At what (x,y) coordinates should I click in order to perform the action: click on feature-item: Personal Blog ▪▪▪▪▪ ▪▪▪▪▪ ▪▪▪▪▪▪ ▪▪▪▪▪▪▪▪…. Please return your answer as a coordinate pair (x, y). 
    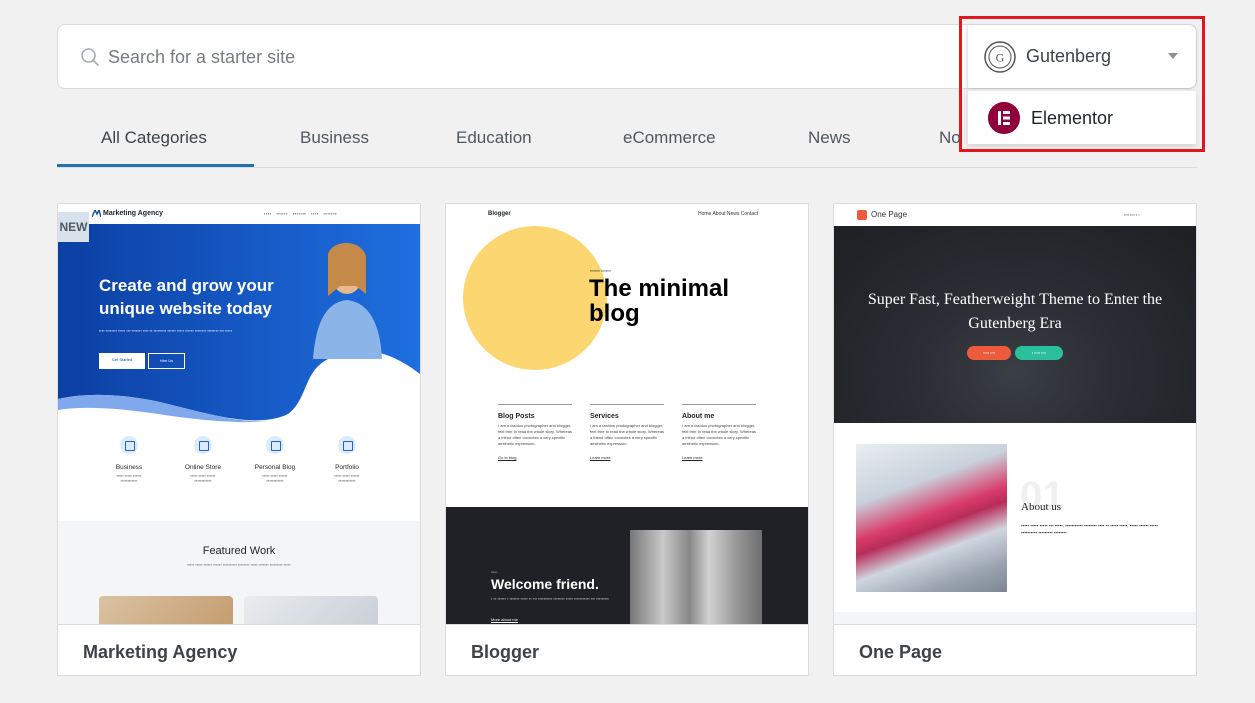
    Looking at the image, I should click on (275, 459).